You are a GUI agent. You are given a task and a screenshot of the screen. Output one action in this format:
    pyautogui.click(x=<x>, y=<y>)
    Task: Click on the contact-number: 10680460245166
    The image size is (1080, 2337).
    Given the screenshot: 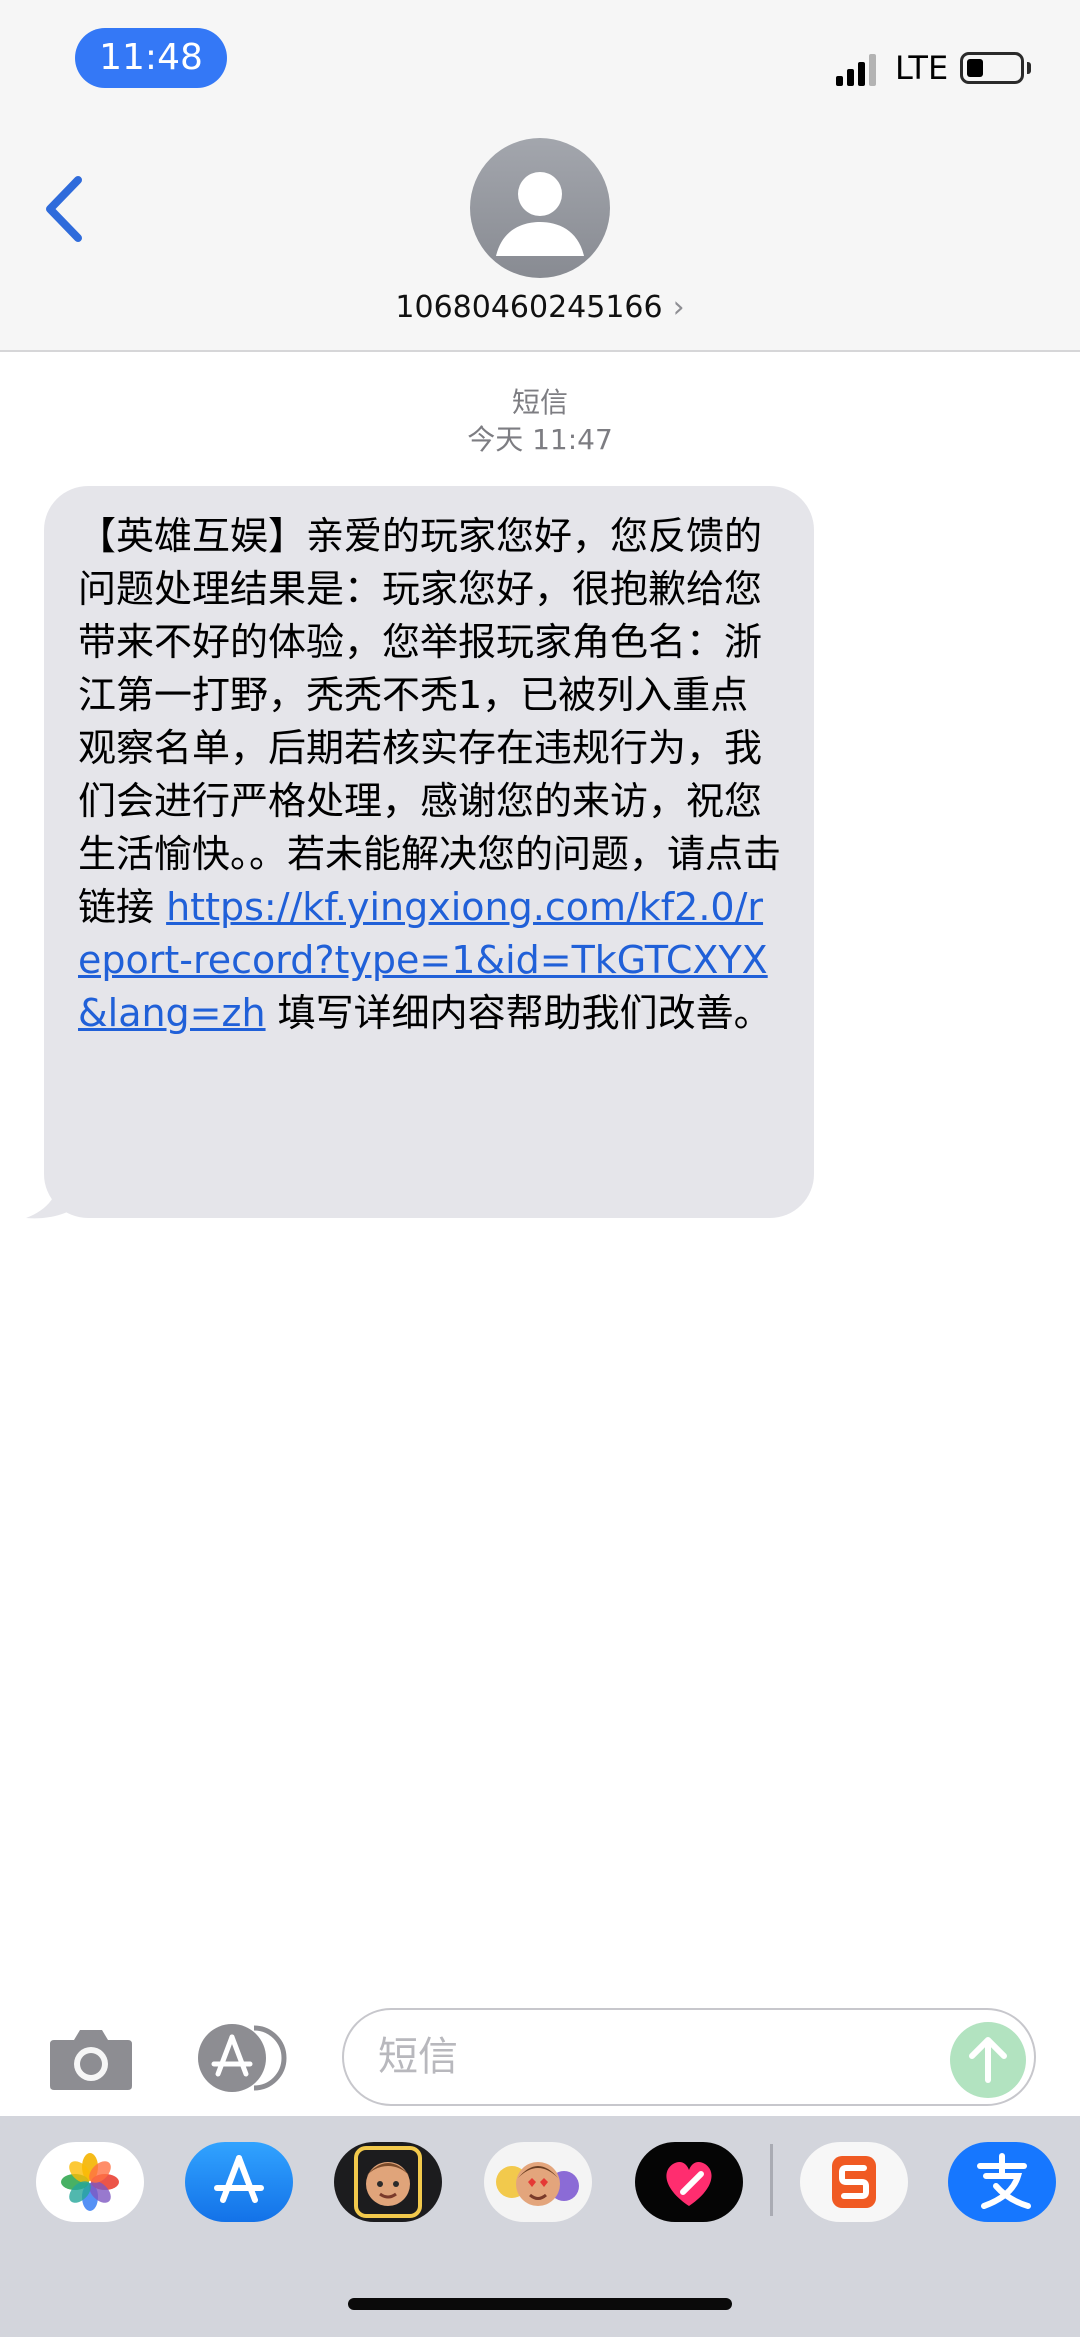 What is the action you would take?
    pyautogui.click(x=529, y=307)
    